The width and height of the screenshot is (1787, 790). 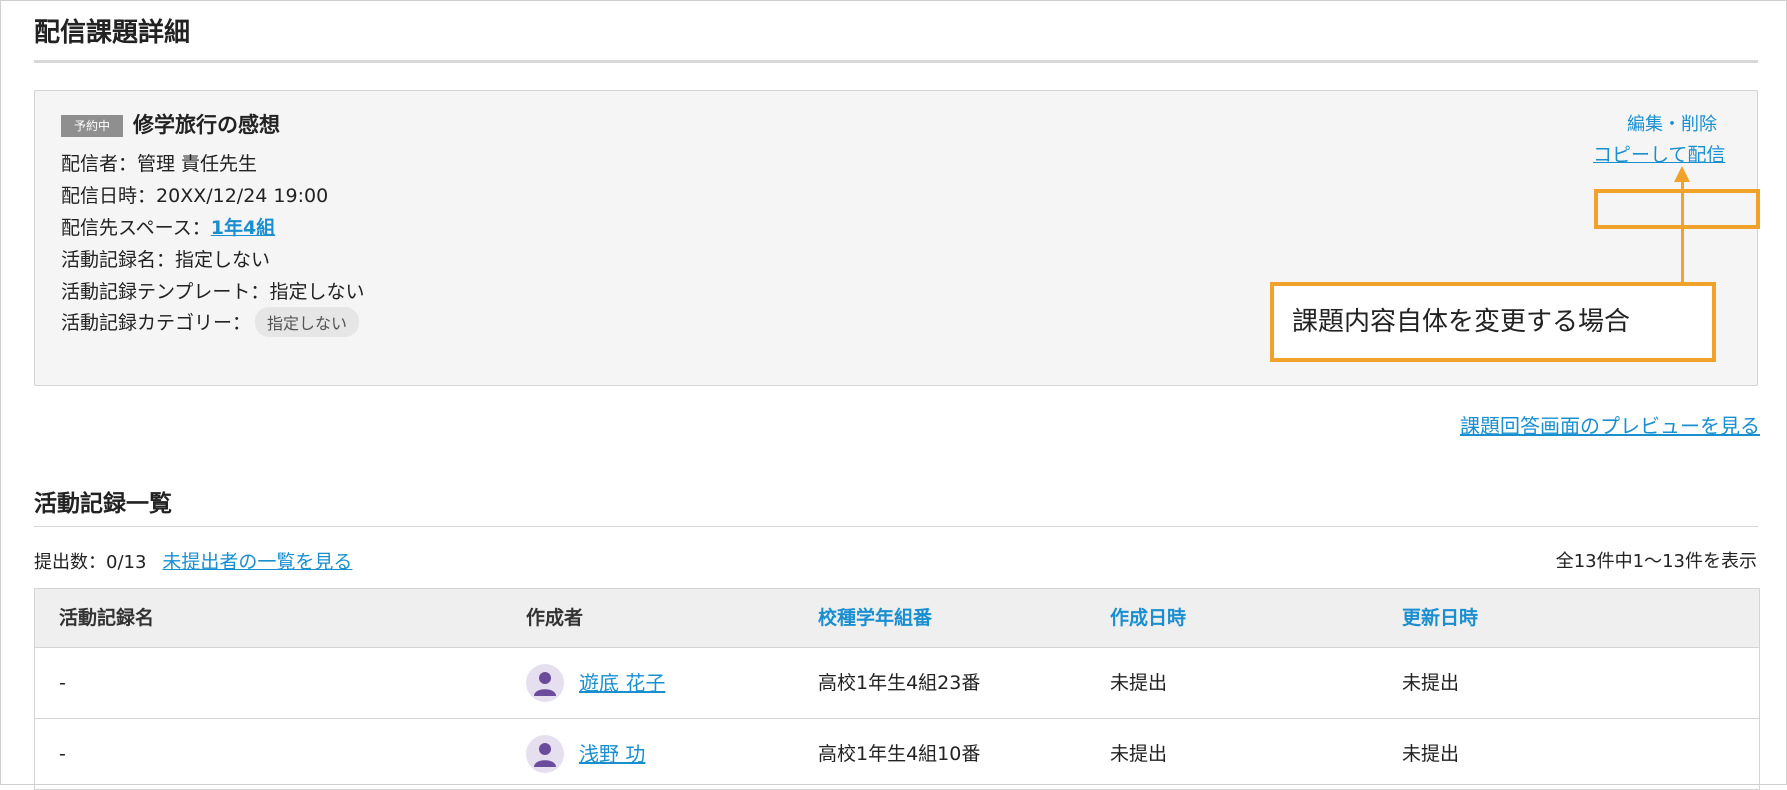 I want to click on column-created: 作成日時, so click(x=1148, y=618).